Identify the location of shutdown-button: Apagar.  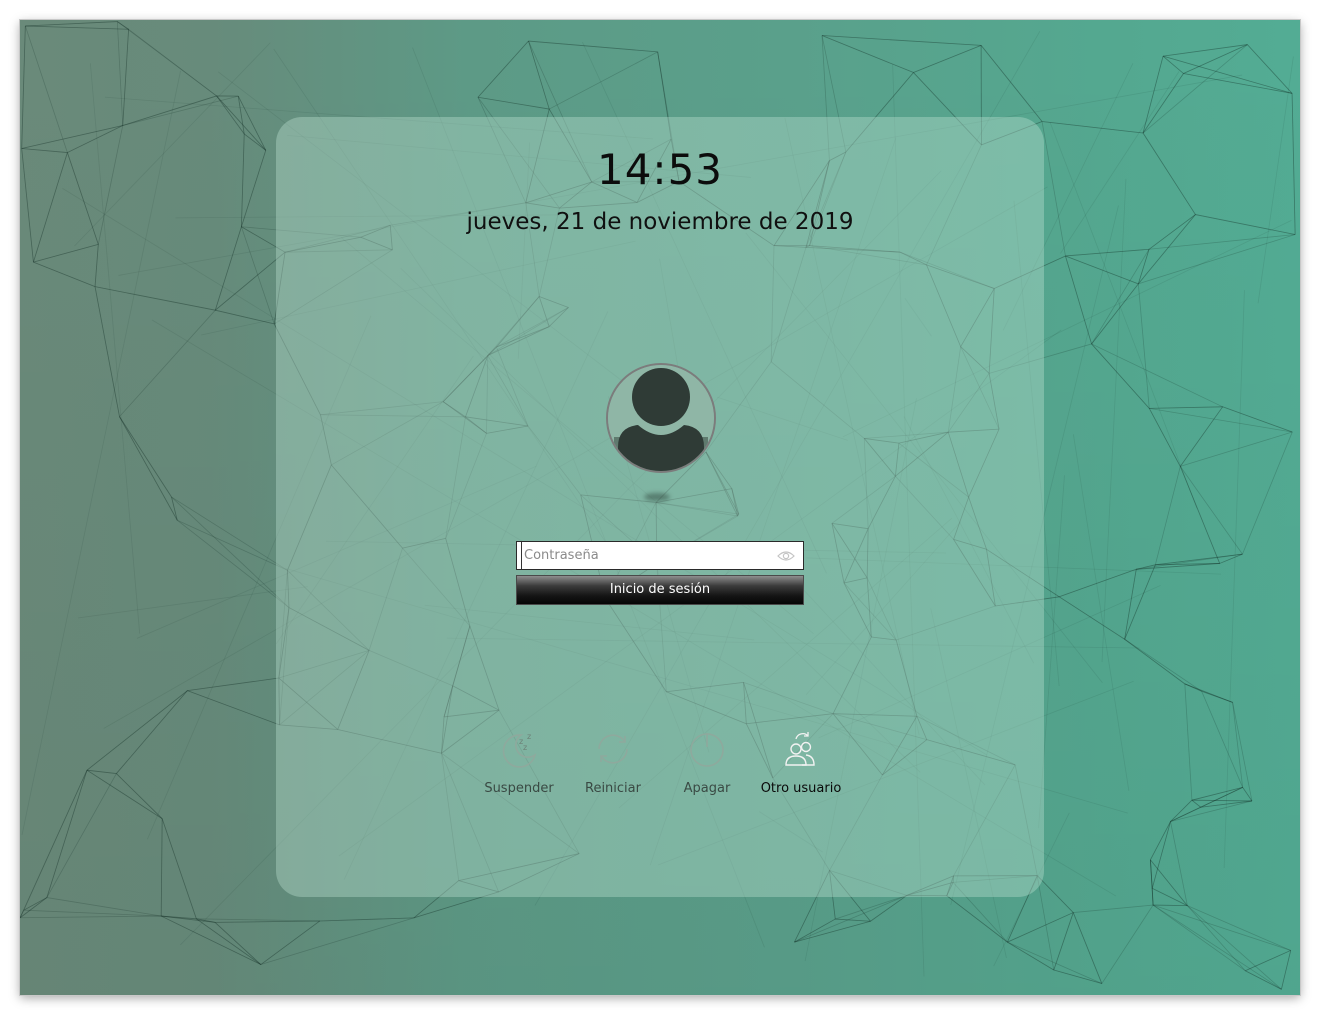
(707, 767).